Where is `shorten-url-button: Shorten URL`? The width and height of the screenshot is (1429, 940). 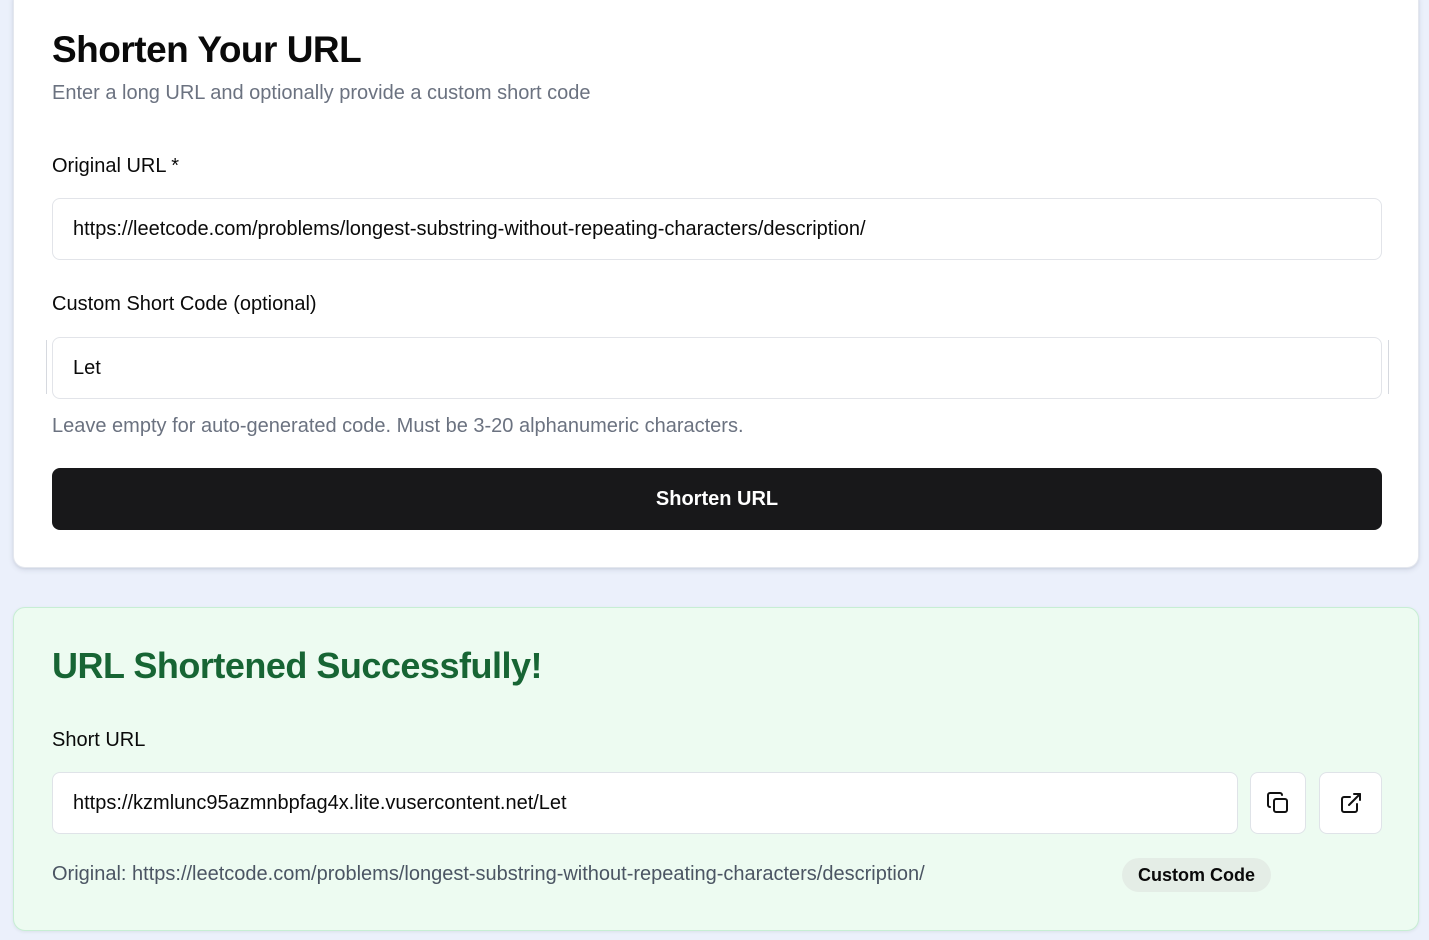 shorten-url-button: Shorten URL is located at coordinates (717, 499).